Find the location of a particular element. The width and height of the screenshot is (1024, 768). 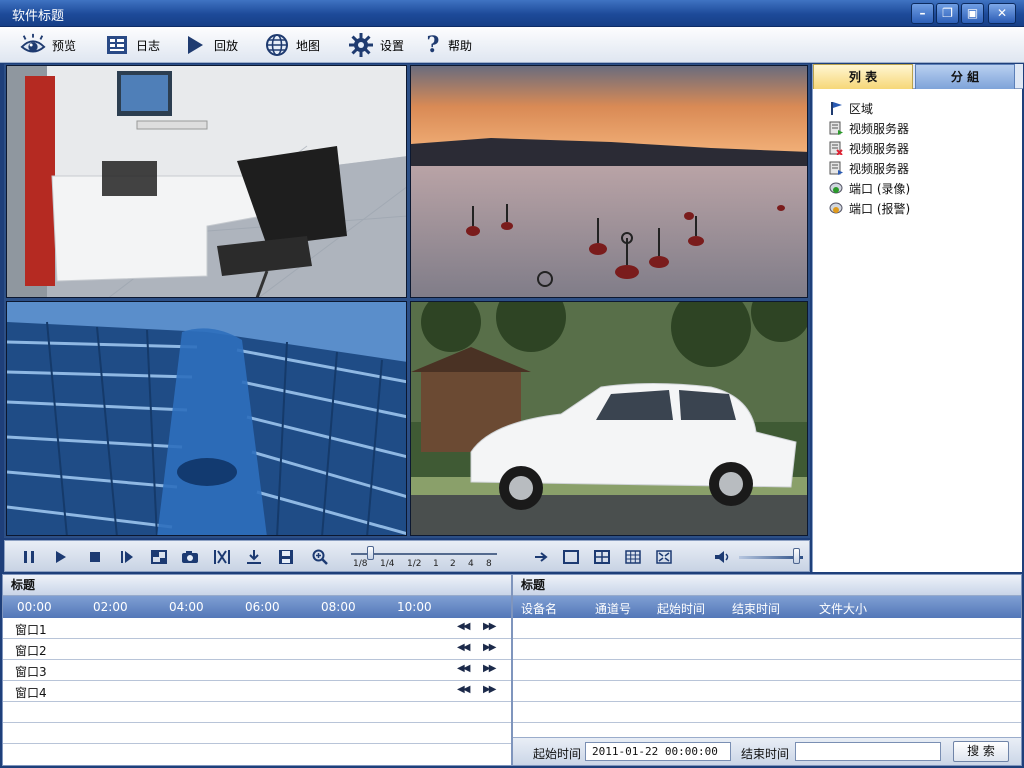

end-time-field is located at coordinates (868, 751).